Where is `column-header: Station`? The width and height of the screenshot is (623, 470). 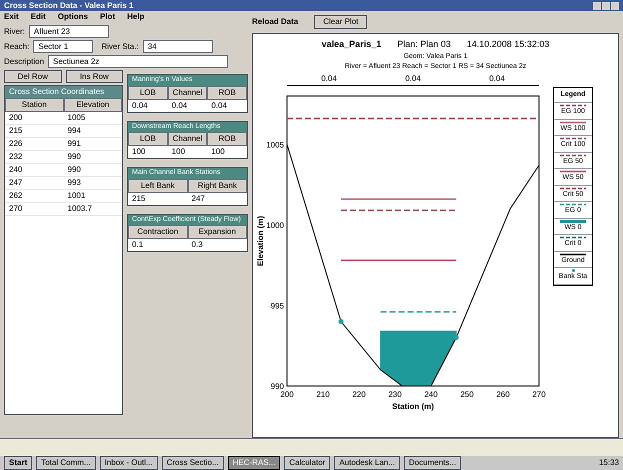
column-header: Station is located at coordinates (34, 105).